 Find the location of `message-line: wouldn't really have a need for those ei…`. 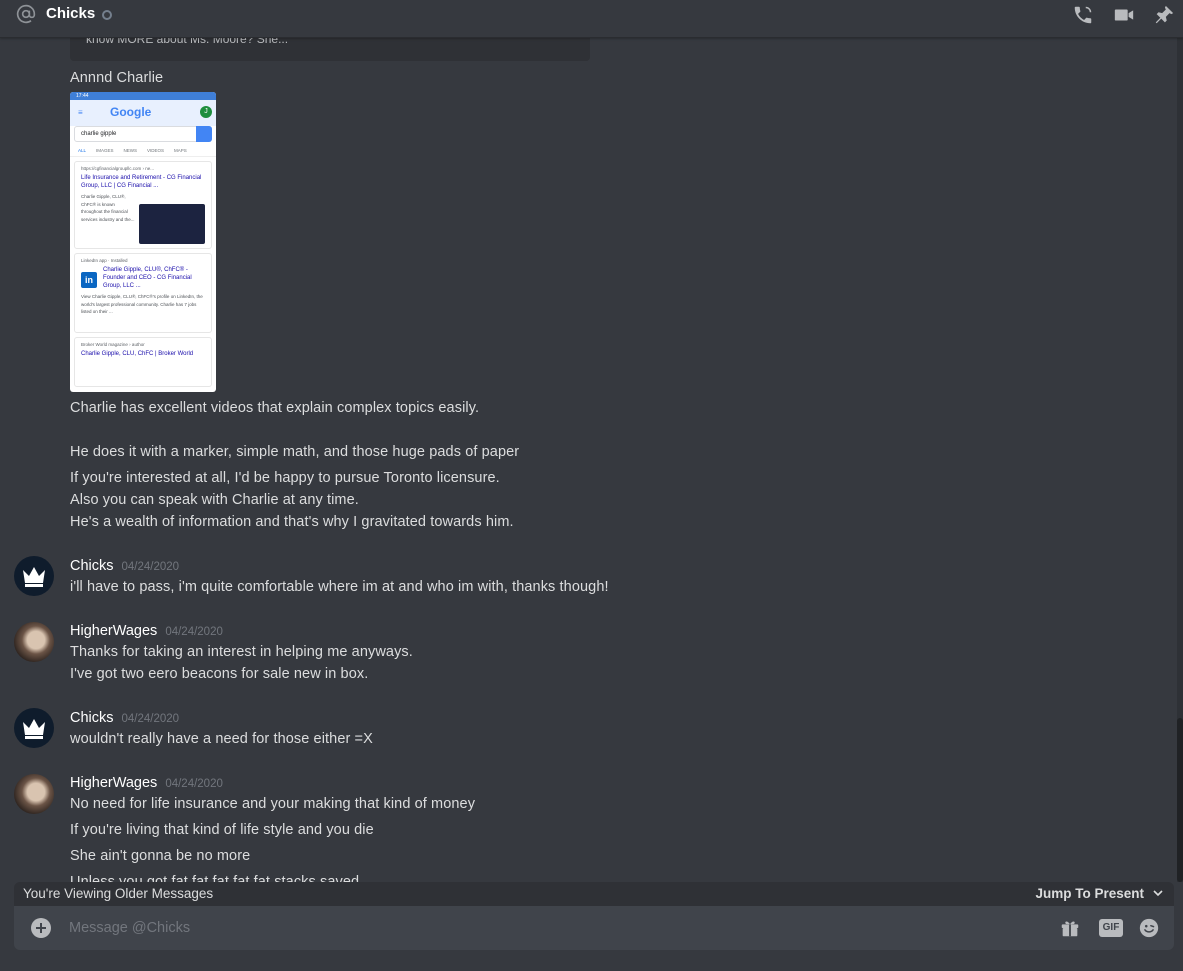

message-line: wouldn't really have a need for those ei… is located at coordinates (221, 739).